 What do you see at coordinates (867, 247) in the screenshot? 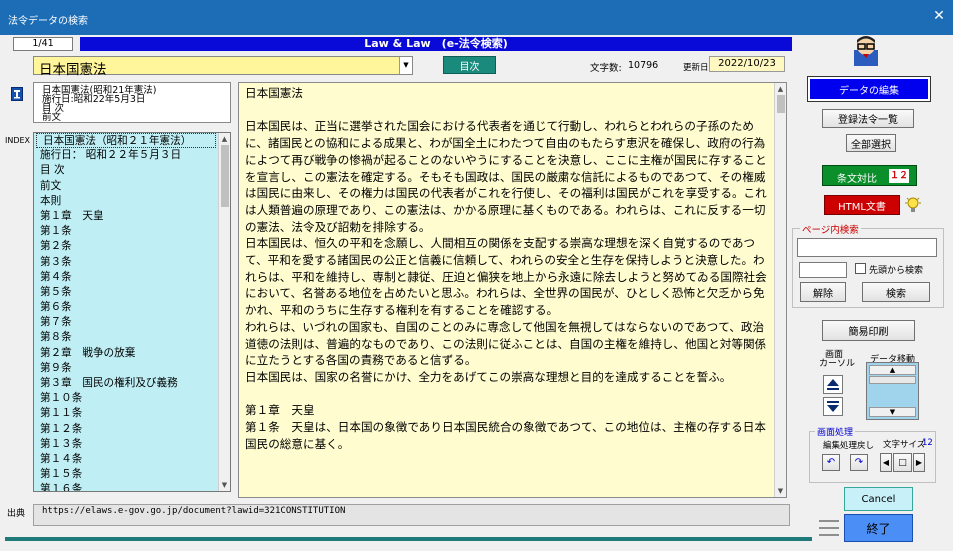
I see `page-search-input` at bounding box center [867, 247].